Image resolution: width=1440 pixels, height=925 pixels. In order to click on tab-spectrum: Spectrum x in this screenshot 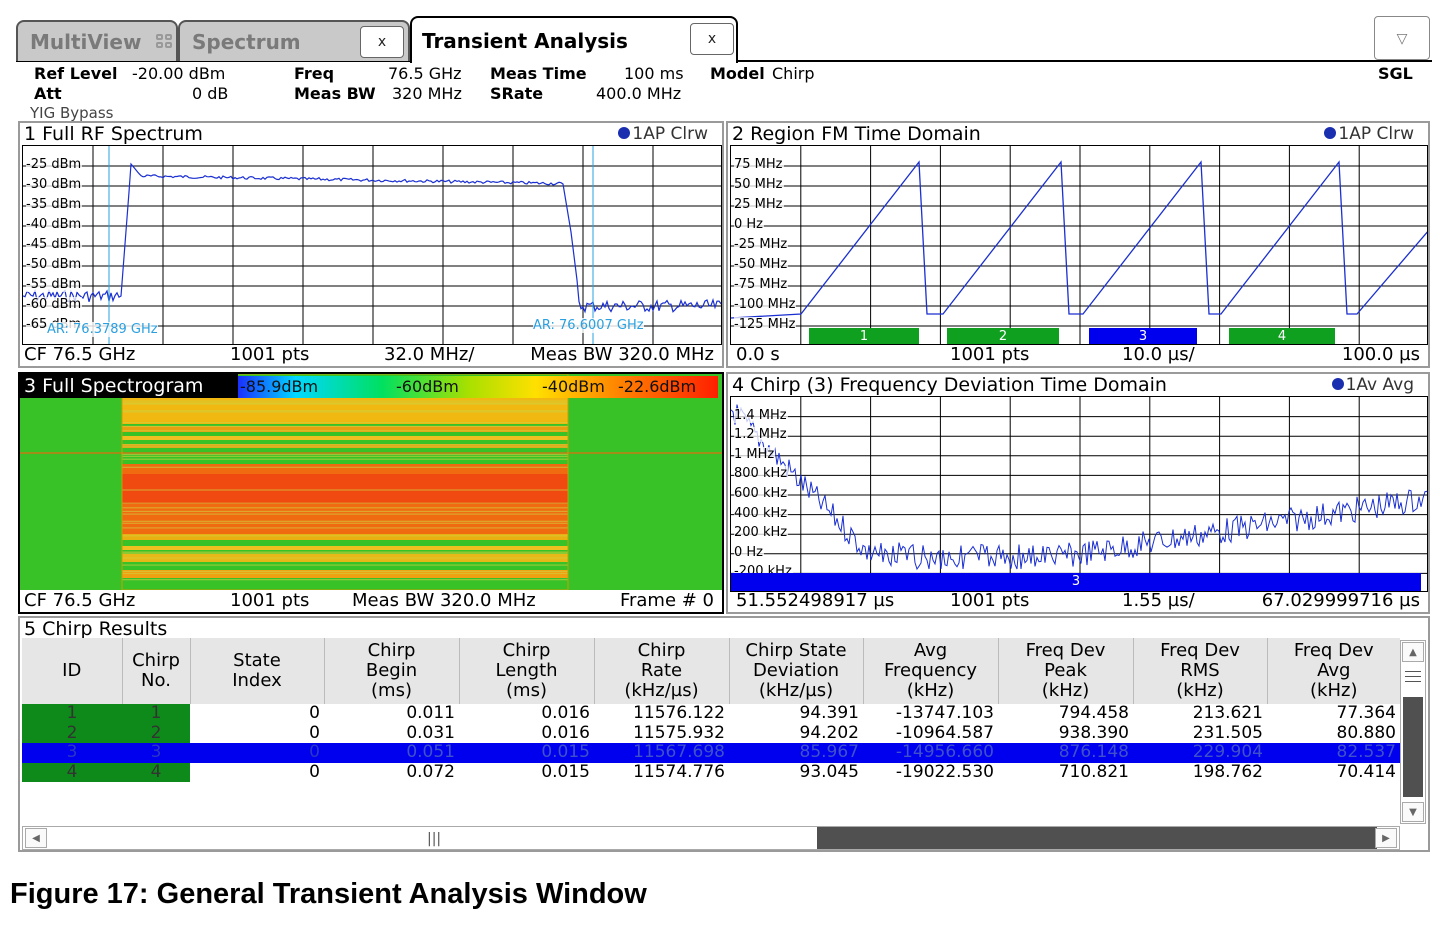, I will do `click(294, 40)`.